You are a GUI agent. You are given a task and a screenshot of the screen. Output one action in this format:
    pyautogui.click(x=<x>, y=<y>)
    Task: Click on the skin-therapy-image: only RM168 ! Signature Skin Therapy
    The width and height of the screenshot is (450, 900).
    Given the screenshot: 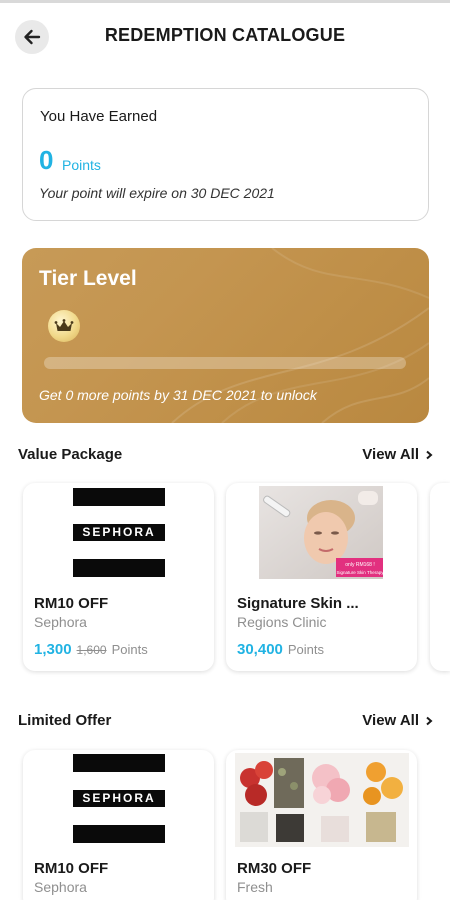 What is the action you would take?
    pyautogui.click(x=321, y=533)
    